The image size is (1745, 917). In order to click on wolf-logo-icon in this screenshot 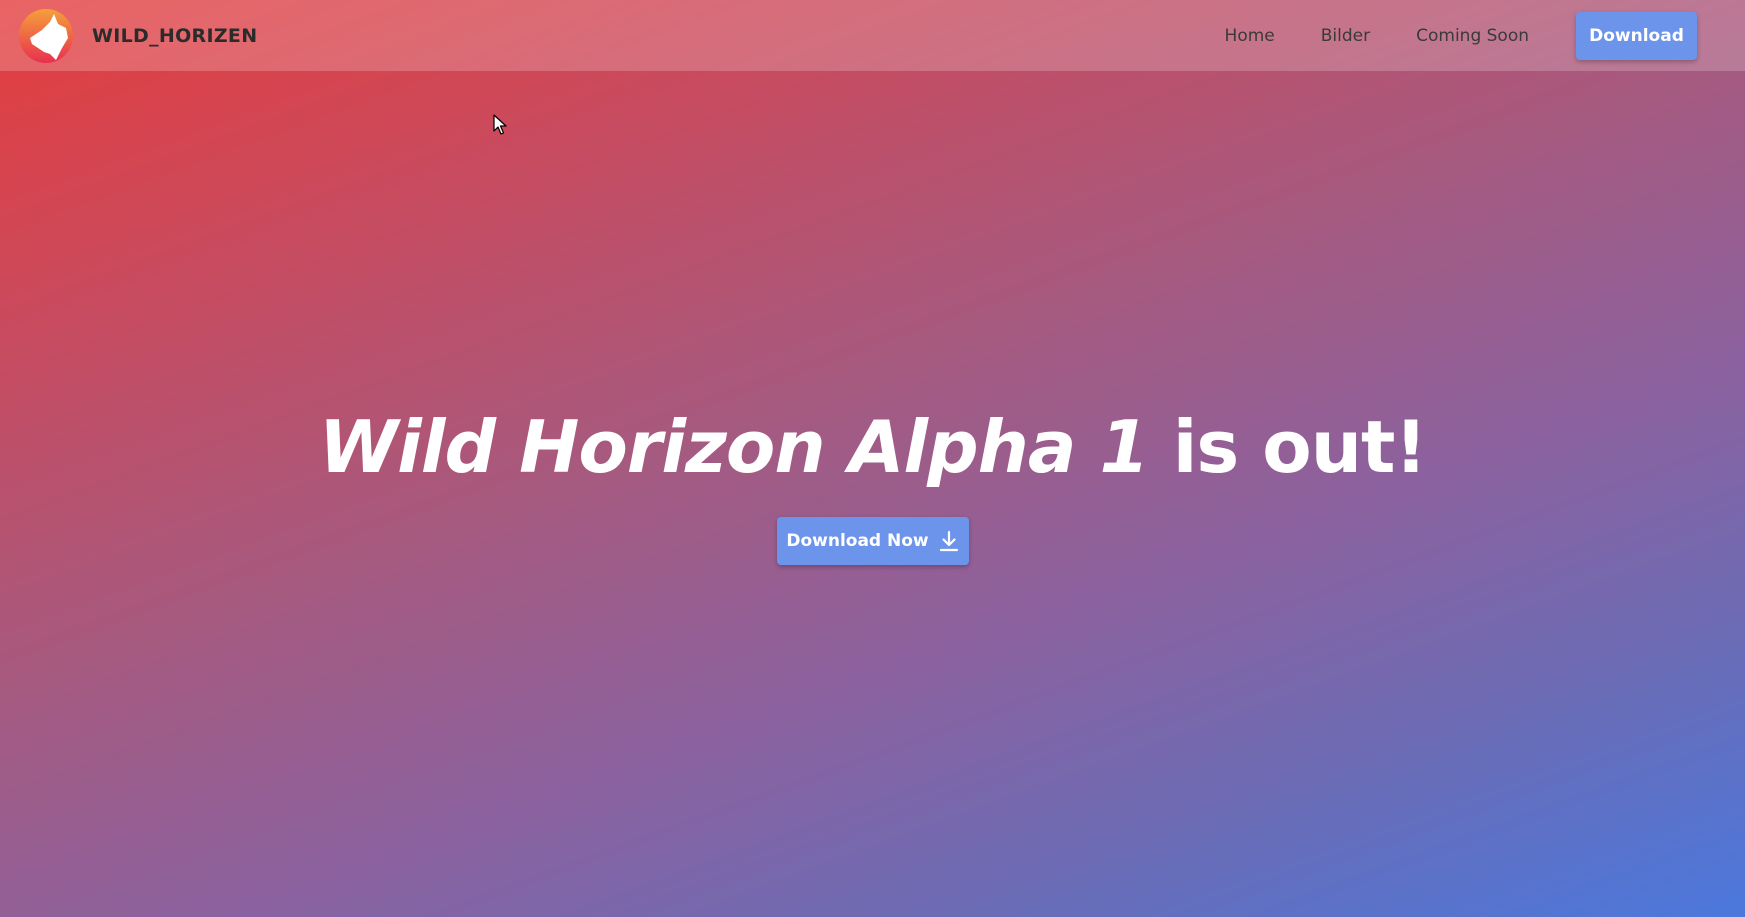, I will do `click(46, 35)`.